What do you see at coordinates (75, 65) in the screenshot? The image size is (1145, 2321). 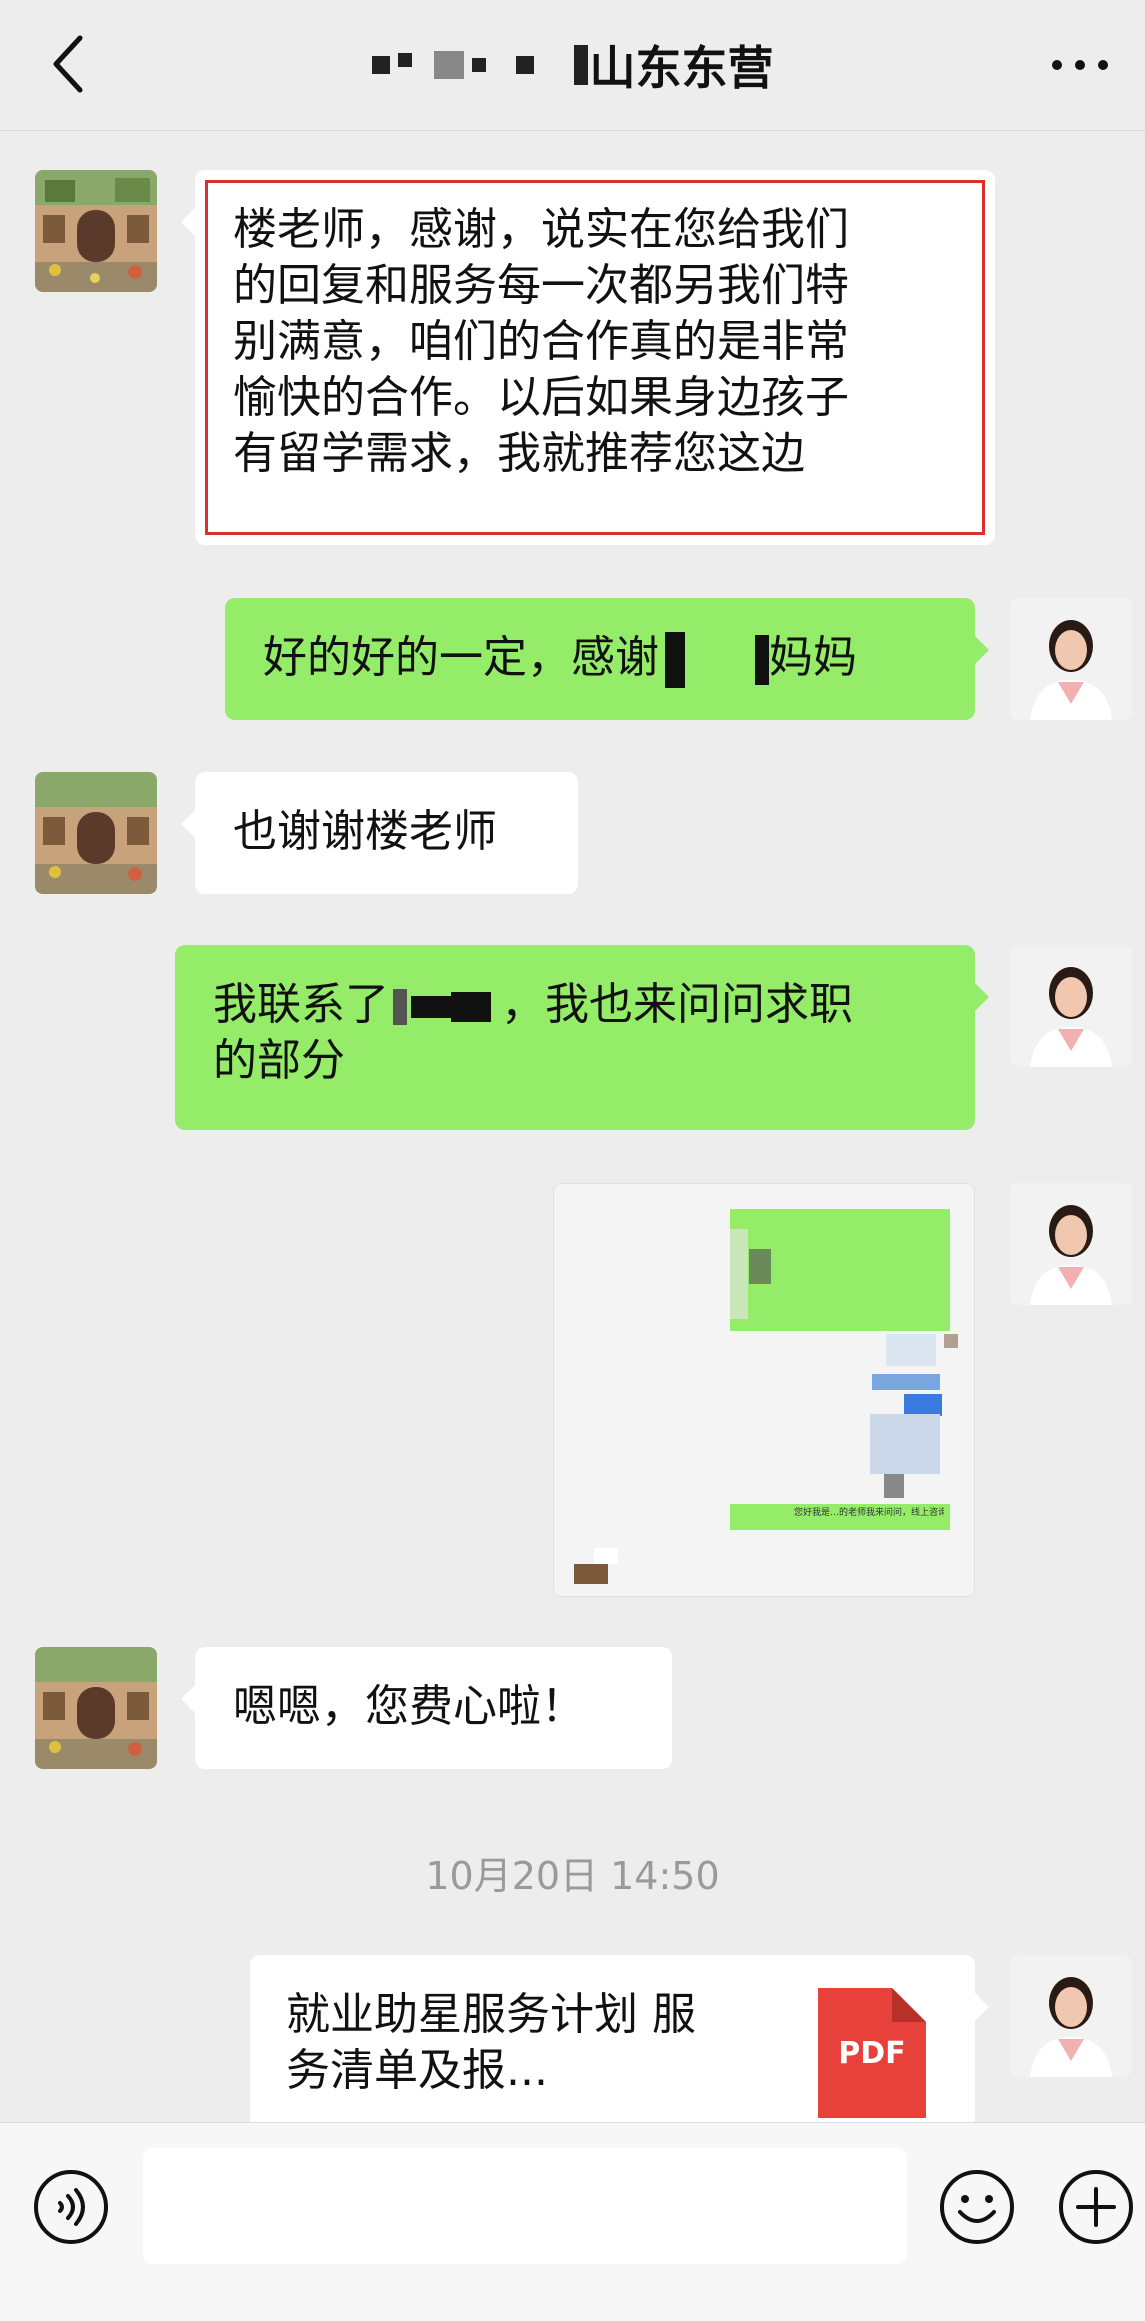 I see `chevron-left-icon` at bounding box center [75, 65].